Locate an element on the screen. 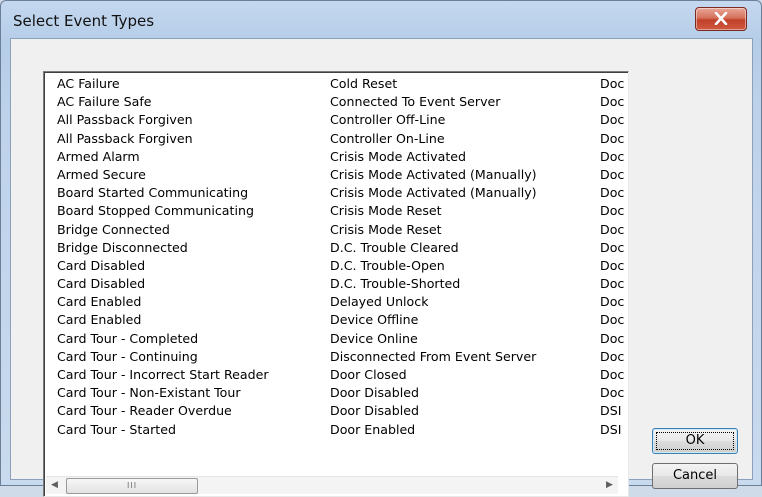  list-item: Cold Reset is located at coordinates (455, 84).